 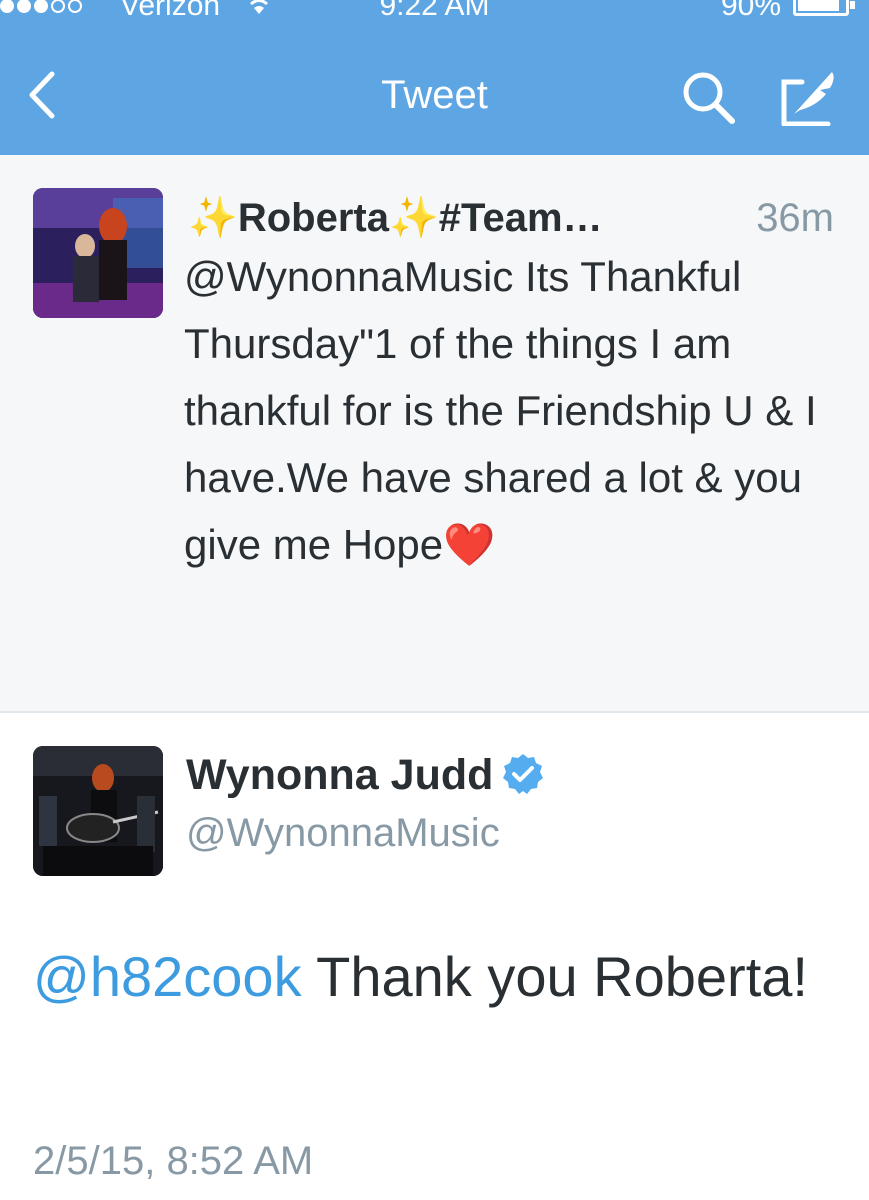 I want to click on status-bar: Verizon 9:22 AM 90%, so click(x=434, y=13).